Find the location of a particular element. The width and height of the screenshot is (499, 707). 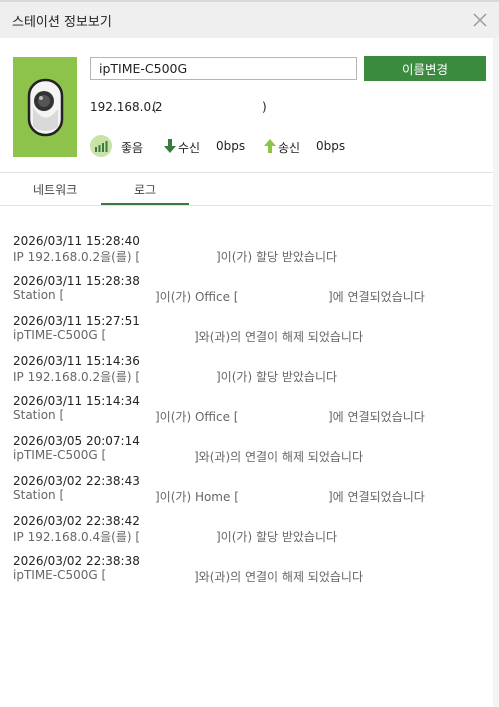

camera-icon is located at coordinates (45, 107).